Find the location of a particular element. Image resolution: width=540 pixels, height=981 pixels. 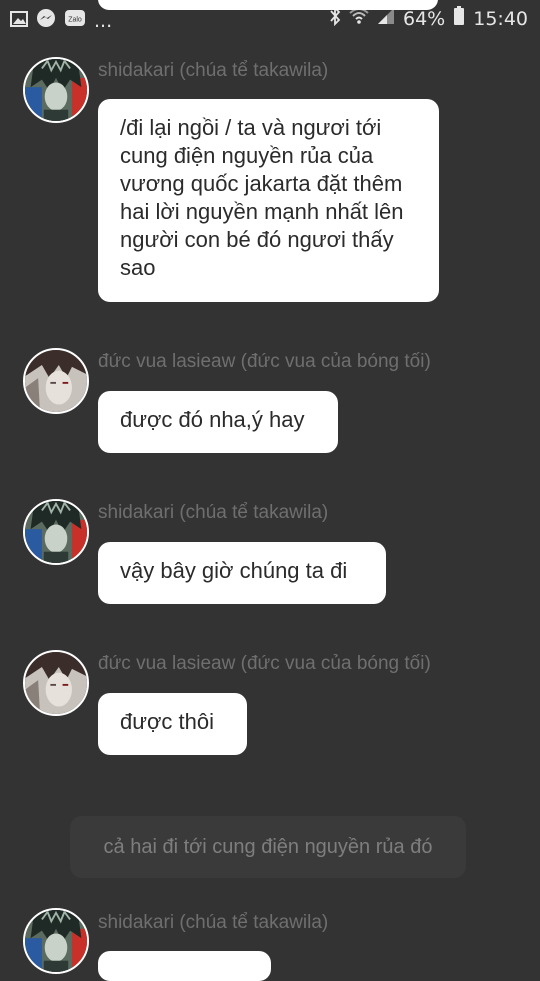

gallery-icon is located at coordinates (19, 21).